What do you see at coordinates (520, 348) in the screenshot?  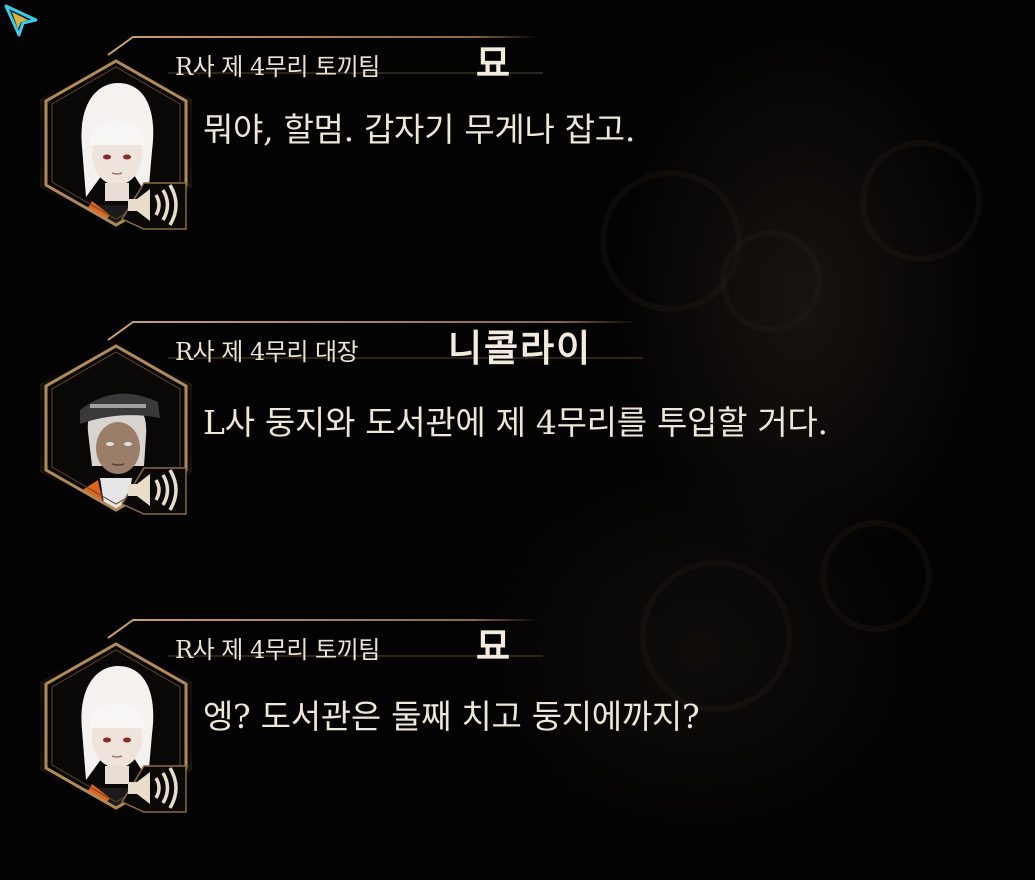 I see `speaker-name: 니콜라이` at bounding box center [520, 348].